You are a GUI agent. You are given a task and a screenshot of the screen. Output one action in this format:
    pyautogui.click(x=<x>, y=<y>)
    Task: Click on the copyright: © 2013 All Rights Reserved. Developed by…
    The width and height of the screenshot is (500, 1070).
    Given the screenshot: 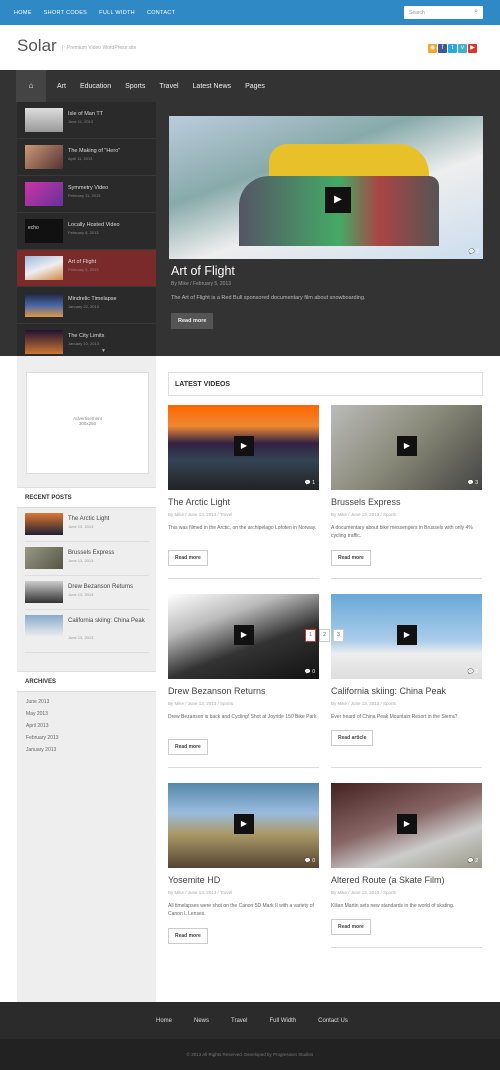 What is the action you would take?
    pyautogui.click(x=250, y=1054)
    